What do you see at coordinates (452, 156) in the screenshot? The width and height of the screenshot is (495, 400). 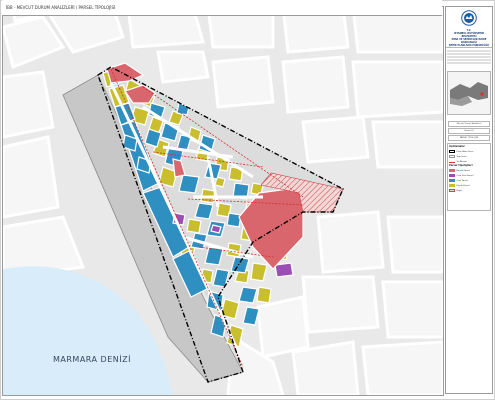 I see `building-swatch` at bounding box center [452, 156].